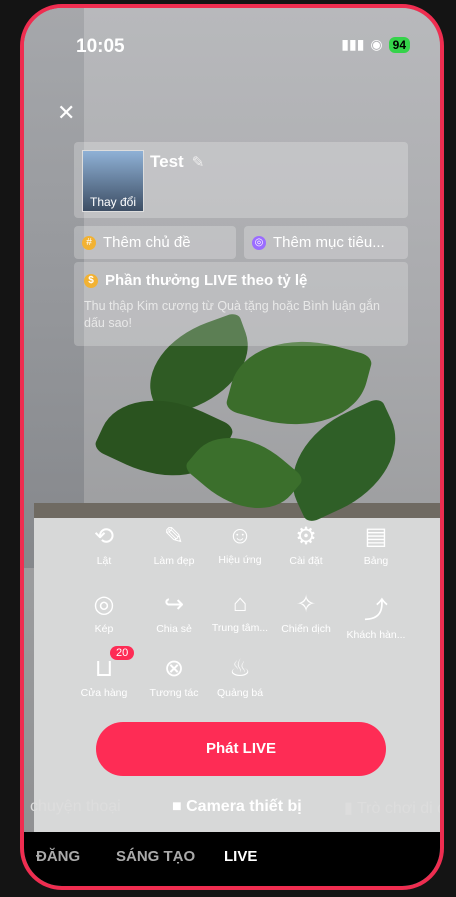 The image size is (456, 897). I want to click on tool-settings: ⚙ Cài đặt, so click(306, 544).